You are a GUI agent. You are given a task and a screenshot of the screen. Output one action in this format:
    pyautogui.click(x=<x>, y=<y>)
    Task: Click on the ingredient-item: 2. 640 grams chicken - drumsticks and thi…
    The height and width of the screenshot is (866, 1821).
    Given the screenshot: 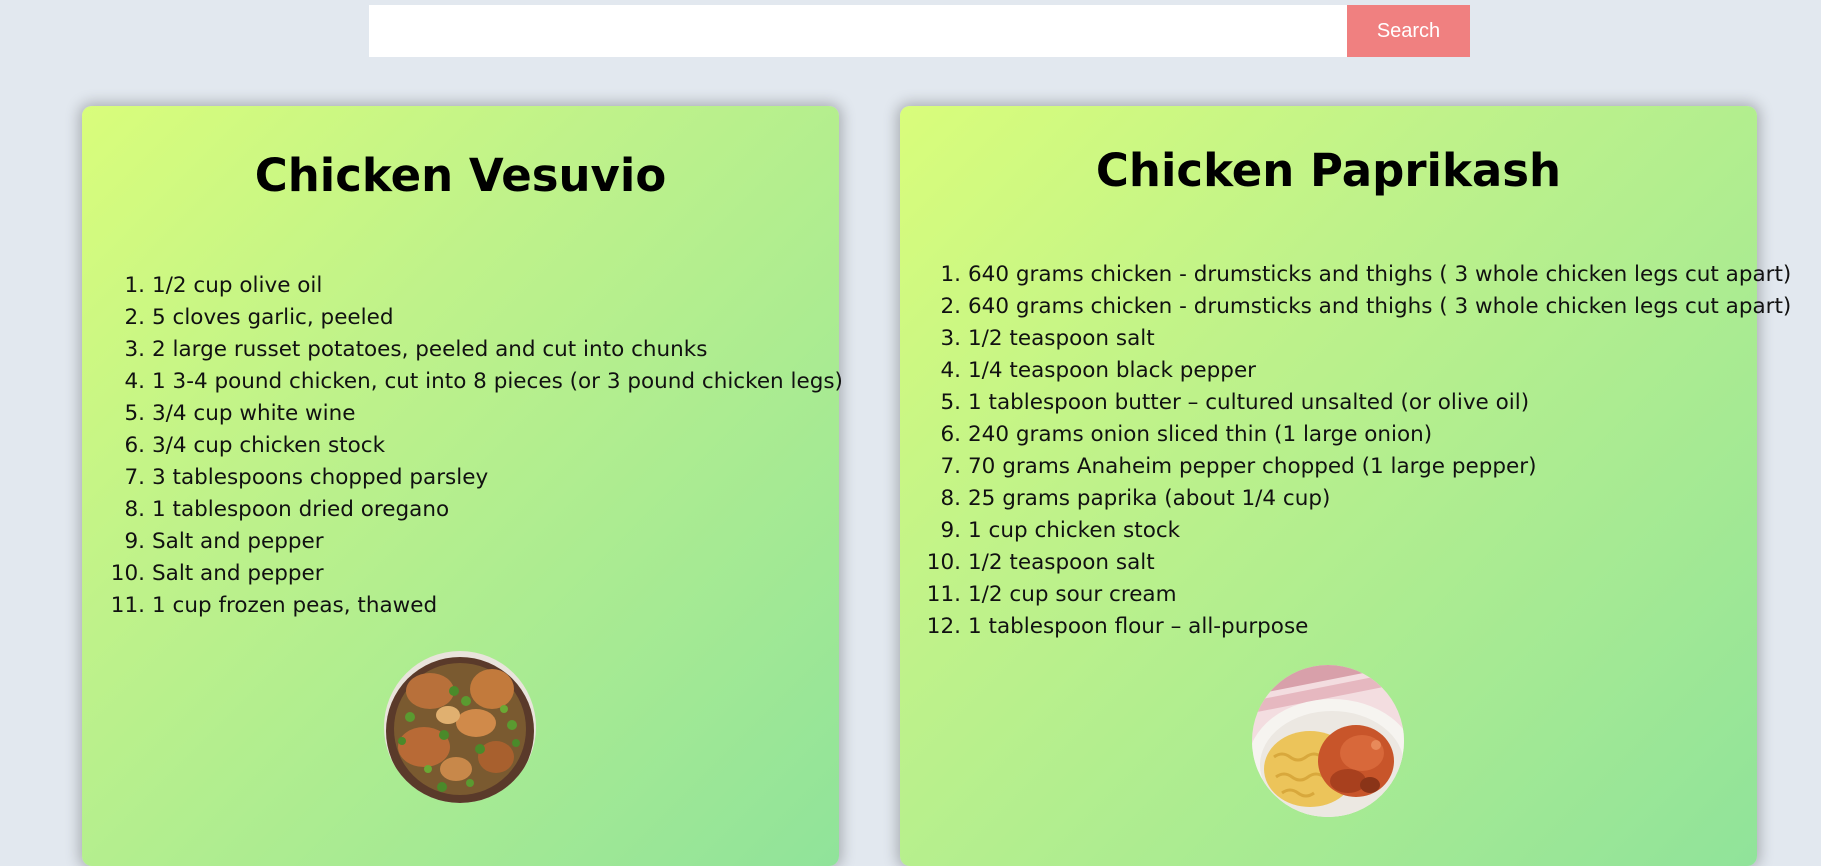 What is the action you would take?
    pyautogui.click(x=1366, y=306)
    